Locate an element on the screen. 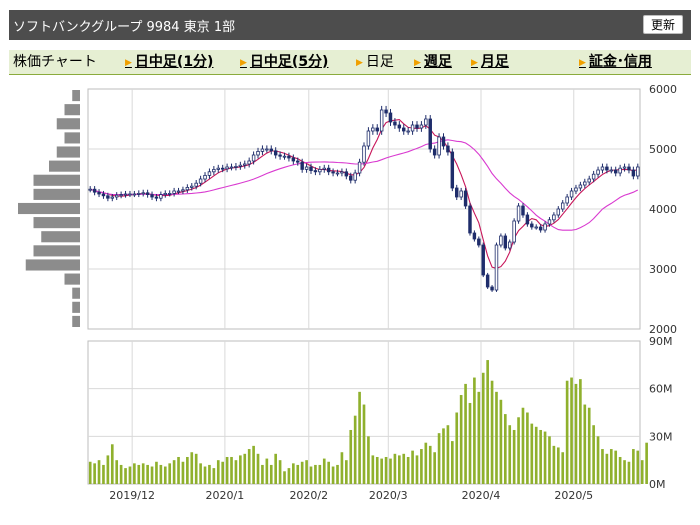 The image size is (700, 525). y-tick-label: 5000 is located at coordinates (663, 149).